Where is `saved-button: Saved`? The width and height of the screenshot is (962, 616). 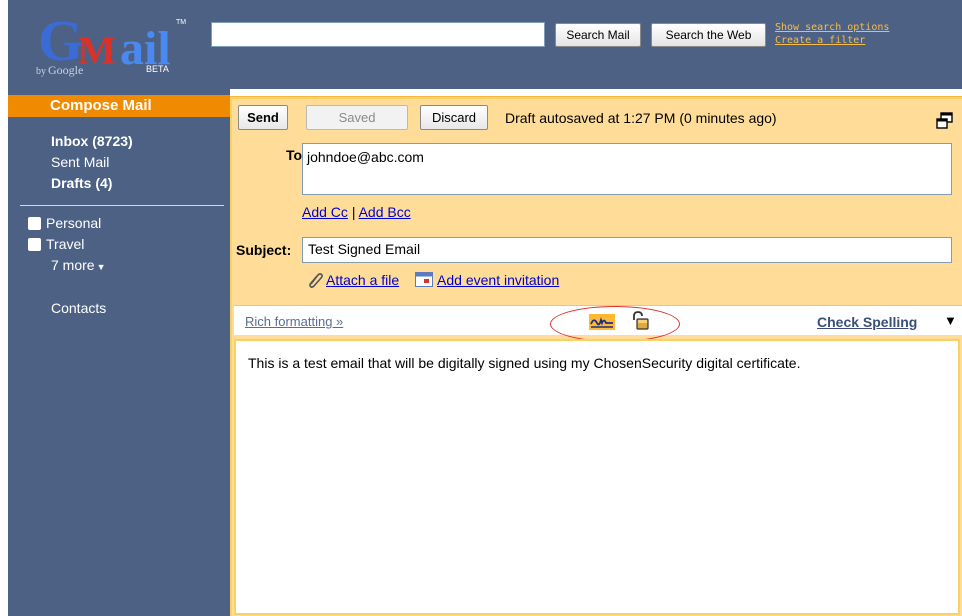
saved-button: Saved is located at coordinates (357, 117).